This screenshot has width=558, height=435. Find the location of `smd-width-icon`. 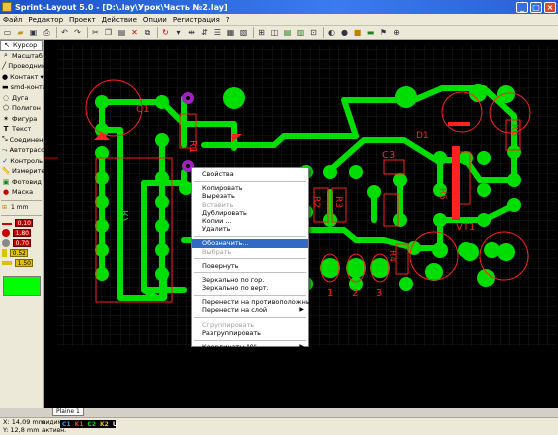

smd-width-icon is located at coordinates (4, 252).